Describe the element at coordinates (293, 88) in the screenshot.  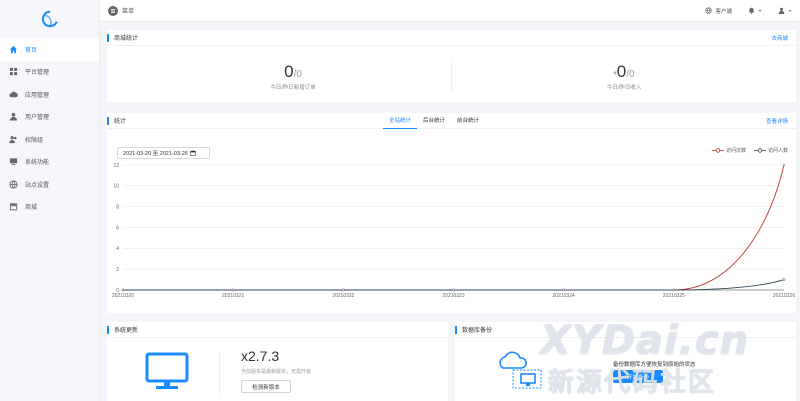
I see `orders-caption: 今日/昨日新增订单` at that location.